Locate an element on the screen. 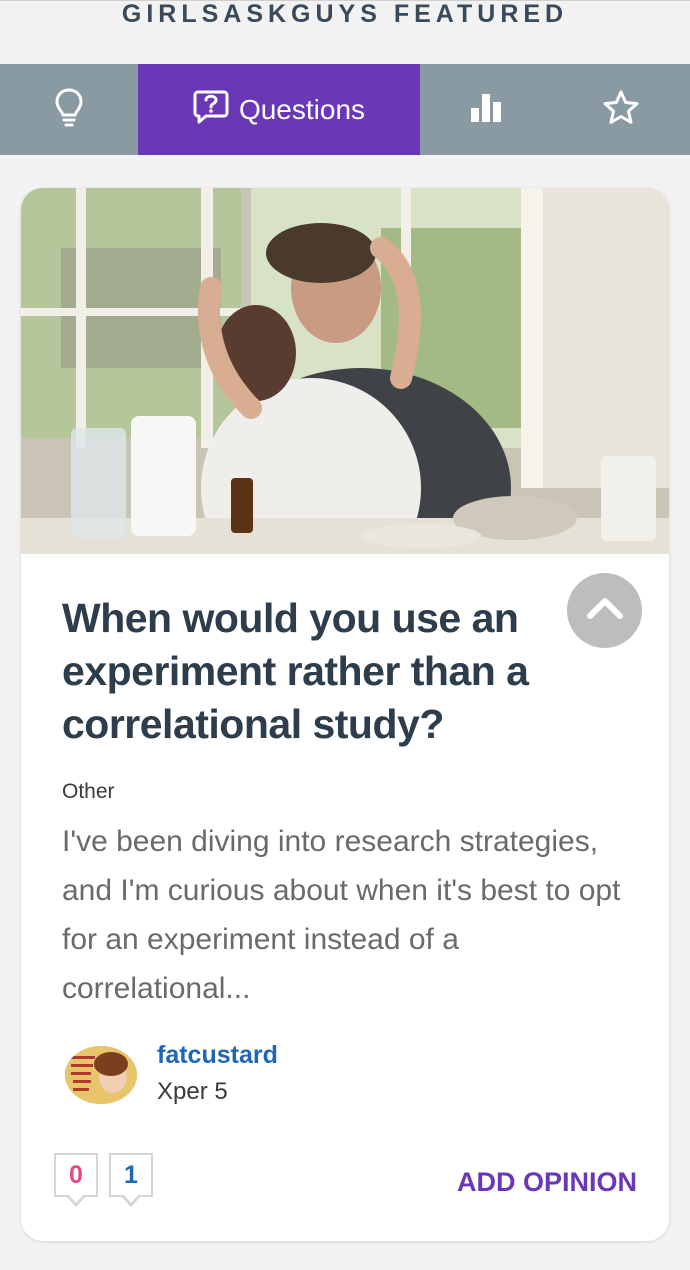  chevron-up-icon is located at coordinates (605, 610).